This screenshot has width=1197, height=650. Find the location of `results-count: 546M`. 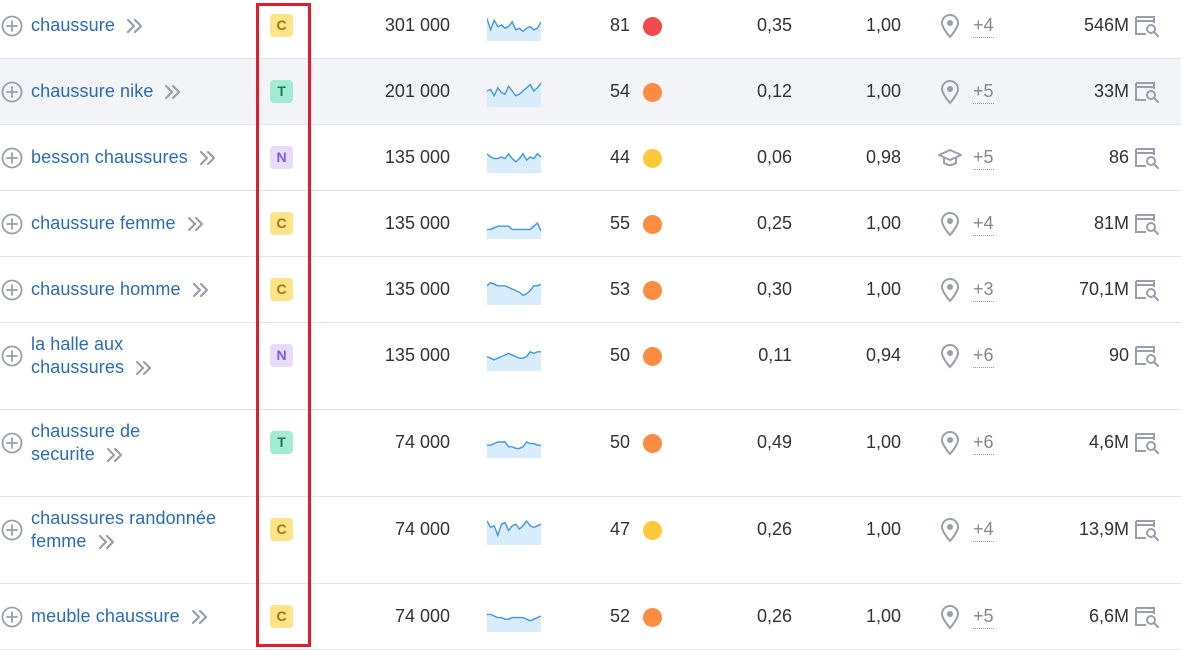

results-count: 546M is located at coordinates (1106, 25).